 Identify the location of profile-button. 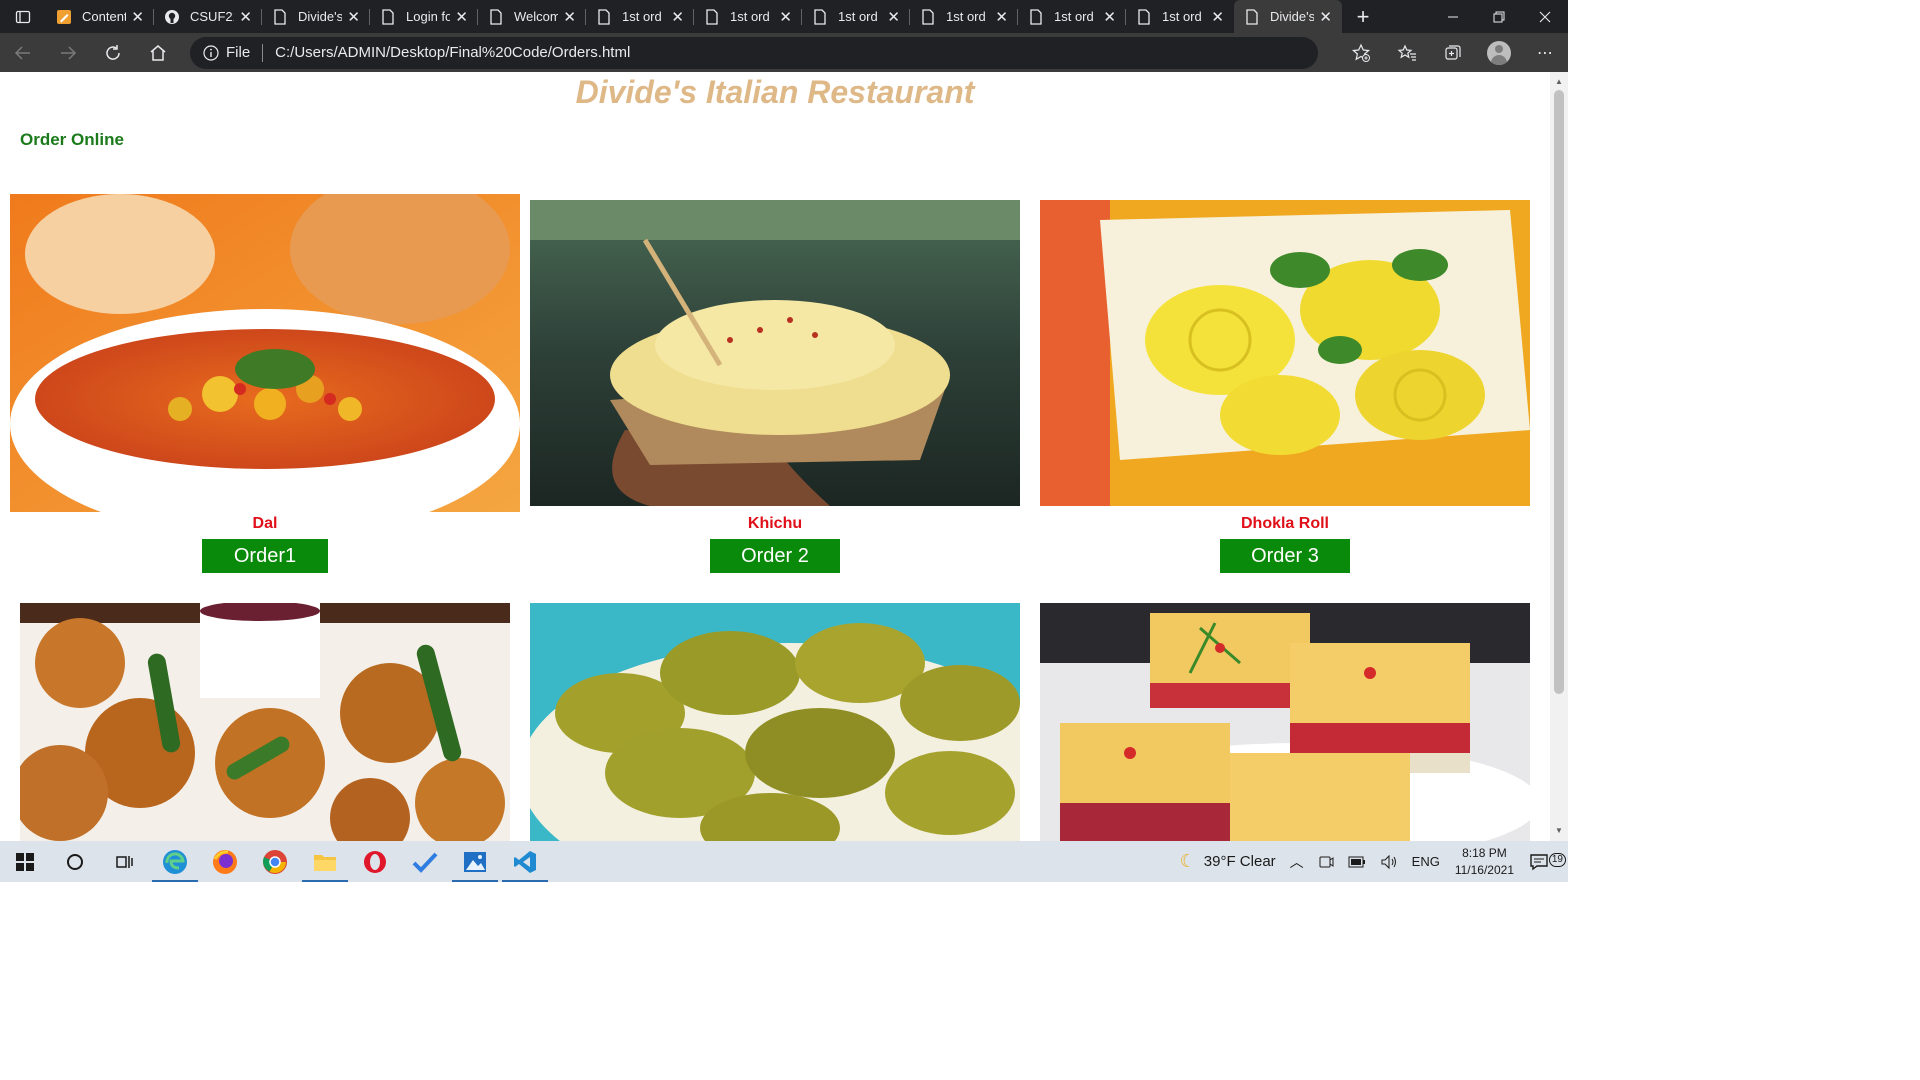
(1499, 52).